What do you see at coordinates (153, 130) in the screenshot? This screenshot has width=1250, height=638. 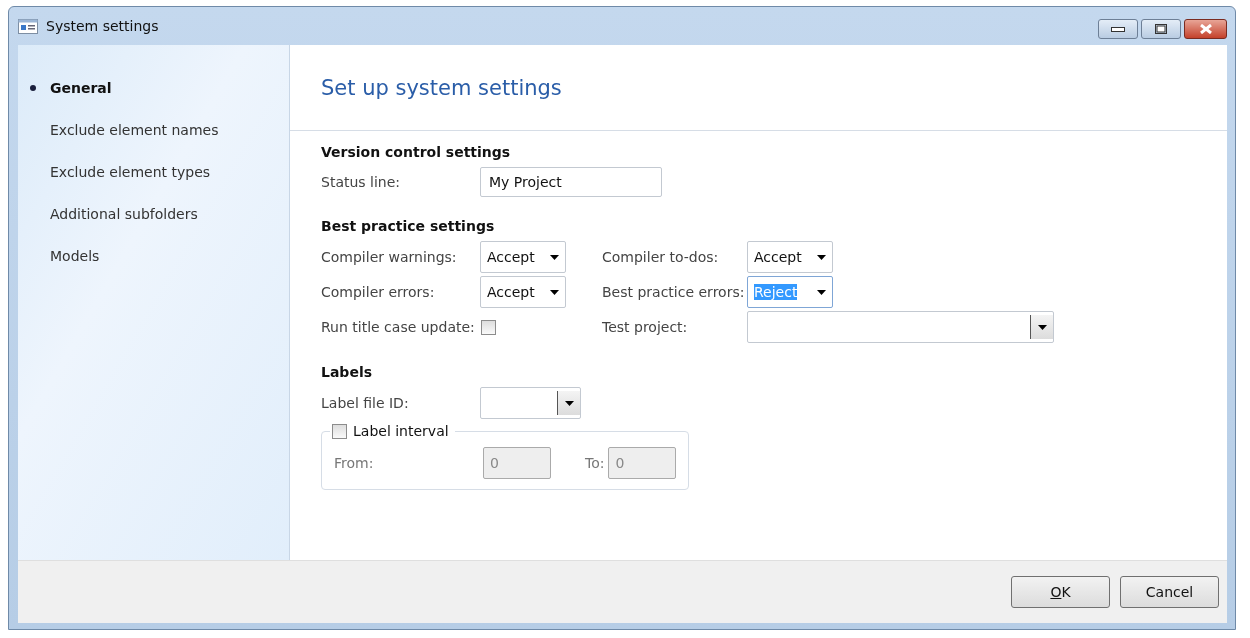 I see `sidebar-item: Exclude element names` at bounding box center [153, 130].